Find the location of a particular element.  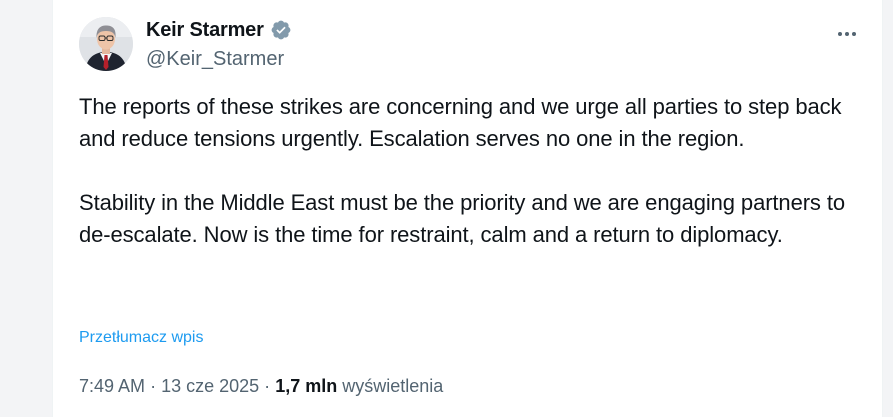

views-count: 1,7 mln is located at coordinates (306, 386).